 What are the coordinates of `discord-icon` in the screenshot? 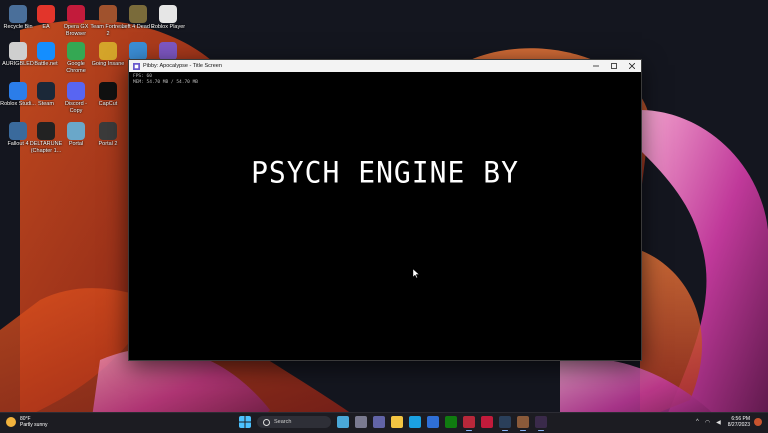 It's located at (76, 91).